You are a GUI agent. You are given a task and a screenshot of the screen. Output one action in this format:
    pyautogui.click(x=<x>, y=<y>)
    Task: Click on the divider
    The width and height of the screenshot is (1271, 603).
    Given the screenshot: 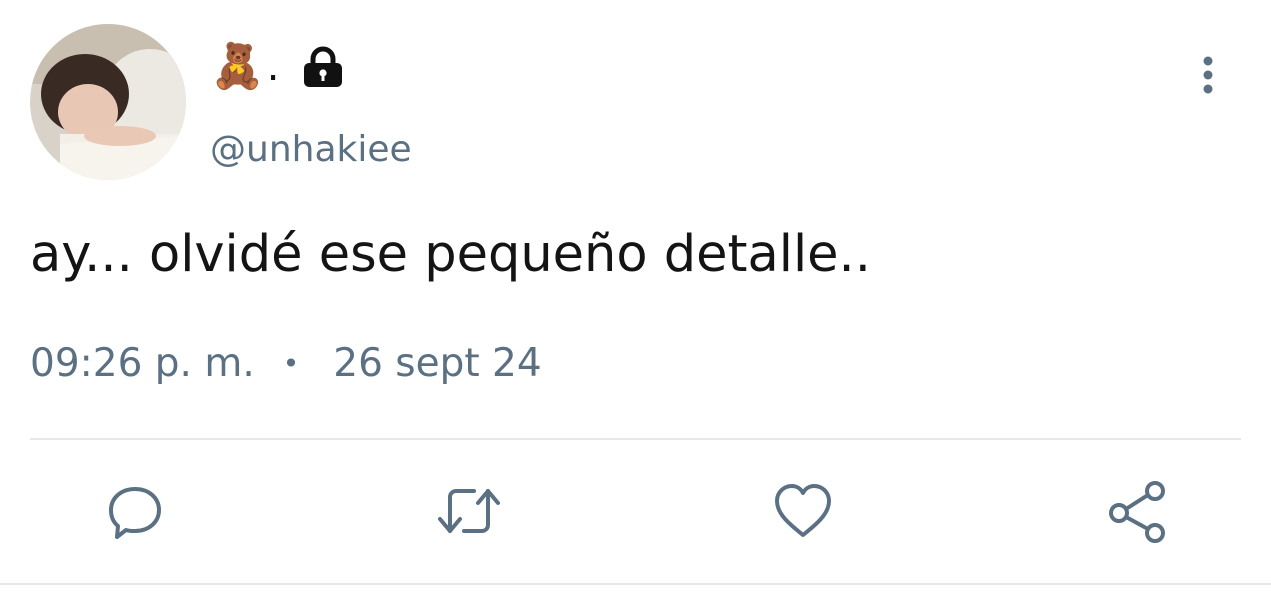 What is the action you would take?
    pyautogui.click(x=635, y=439)
    